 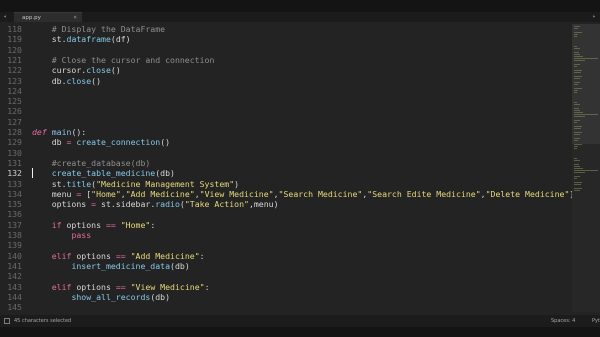 I want to click on line-code: db = create_connection(), so click(x=101, y=142).